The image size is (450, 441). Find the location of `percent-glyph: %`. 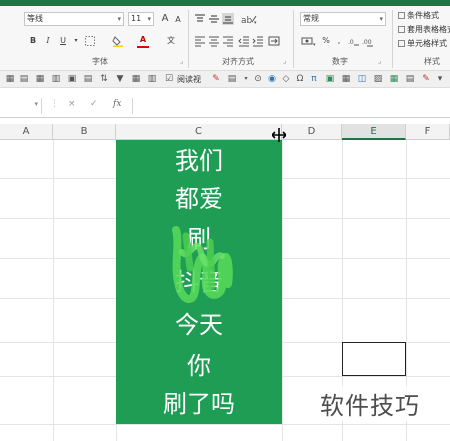

percent-glyph: % is located at coordinates (326, 40).